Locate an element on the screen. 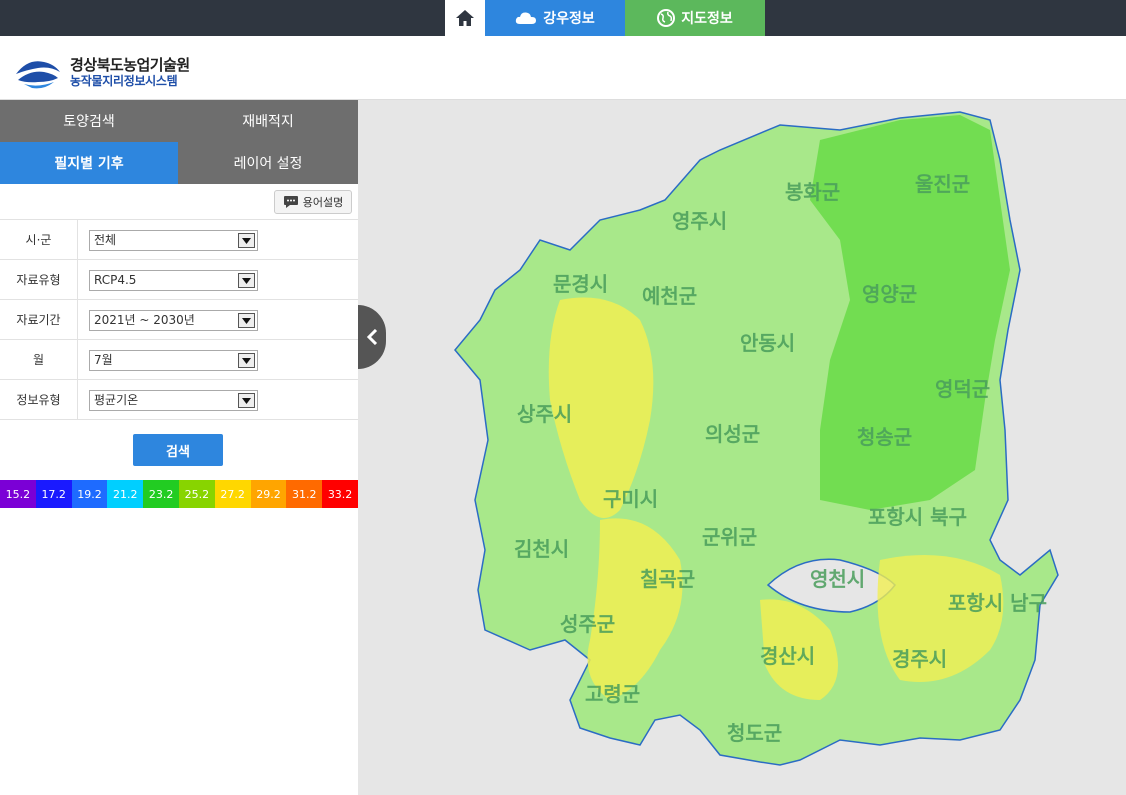 This screenshot has height=795, width=1126. map-region-label: 포항시 북구 is located at coordinates (917, 517).